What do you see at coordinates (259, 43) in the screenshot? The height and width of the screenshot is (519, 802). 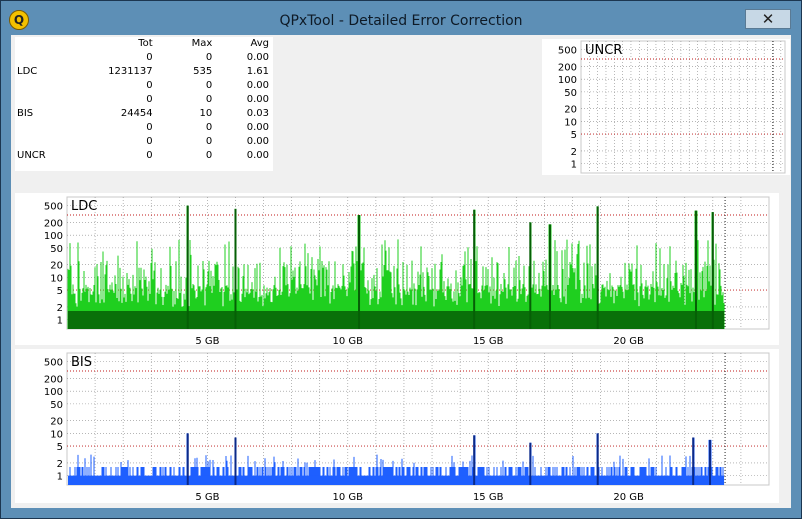 I see `column-header-avg: Avg` at bounding box center [259, 43].